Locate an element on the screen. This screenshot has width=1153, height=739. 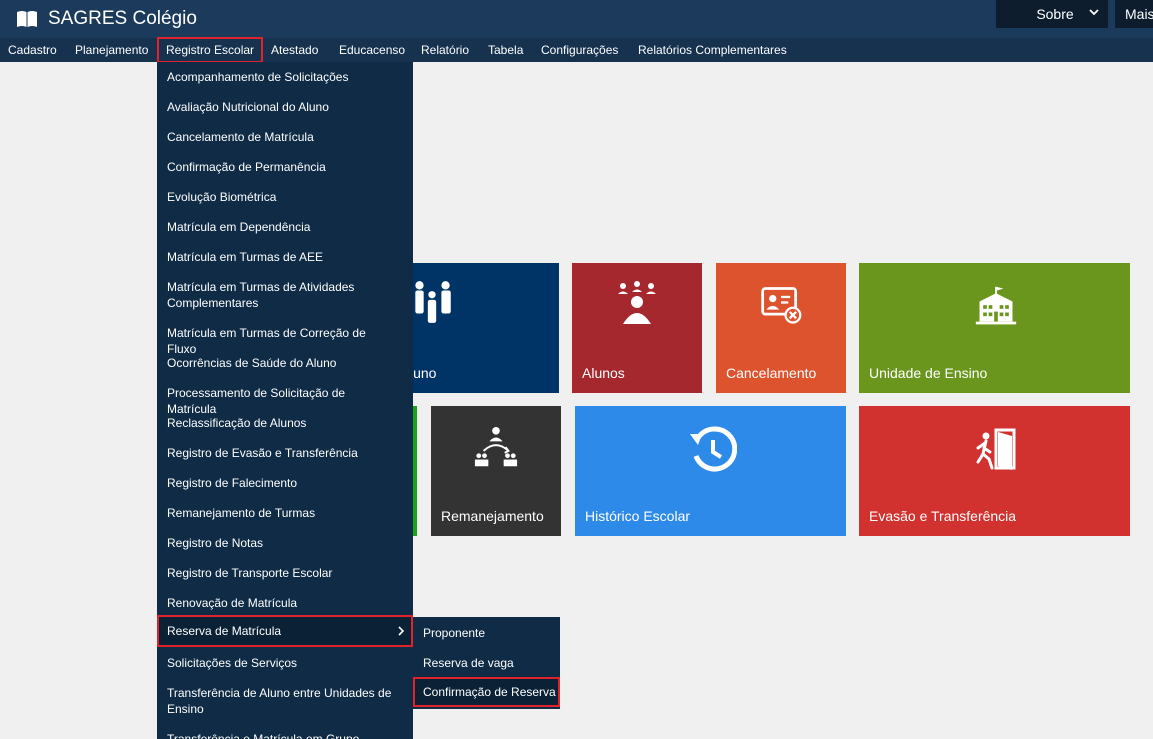
dd-registro-de-notas: Registro de Notas is located at coordinates (285, 543).